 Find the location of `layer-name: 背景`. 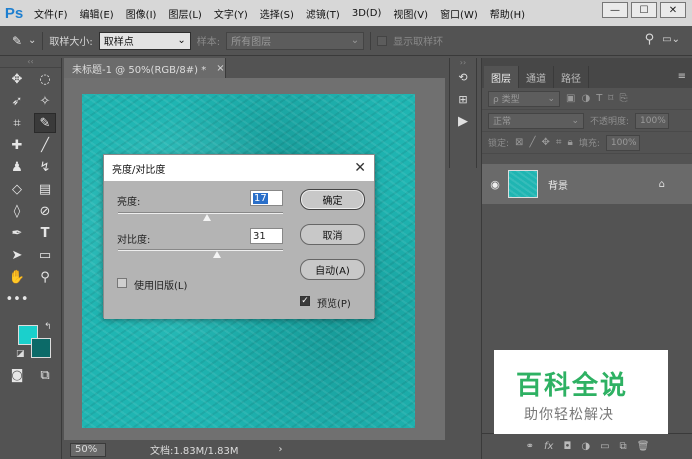

layer-name: 背景 is located at coordinates (558, 184).